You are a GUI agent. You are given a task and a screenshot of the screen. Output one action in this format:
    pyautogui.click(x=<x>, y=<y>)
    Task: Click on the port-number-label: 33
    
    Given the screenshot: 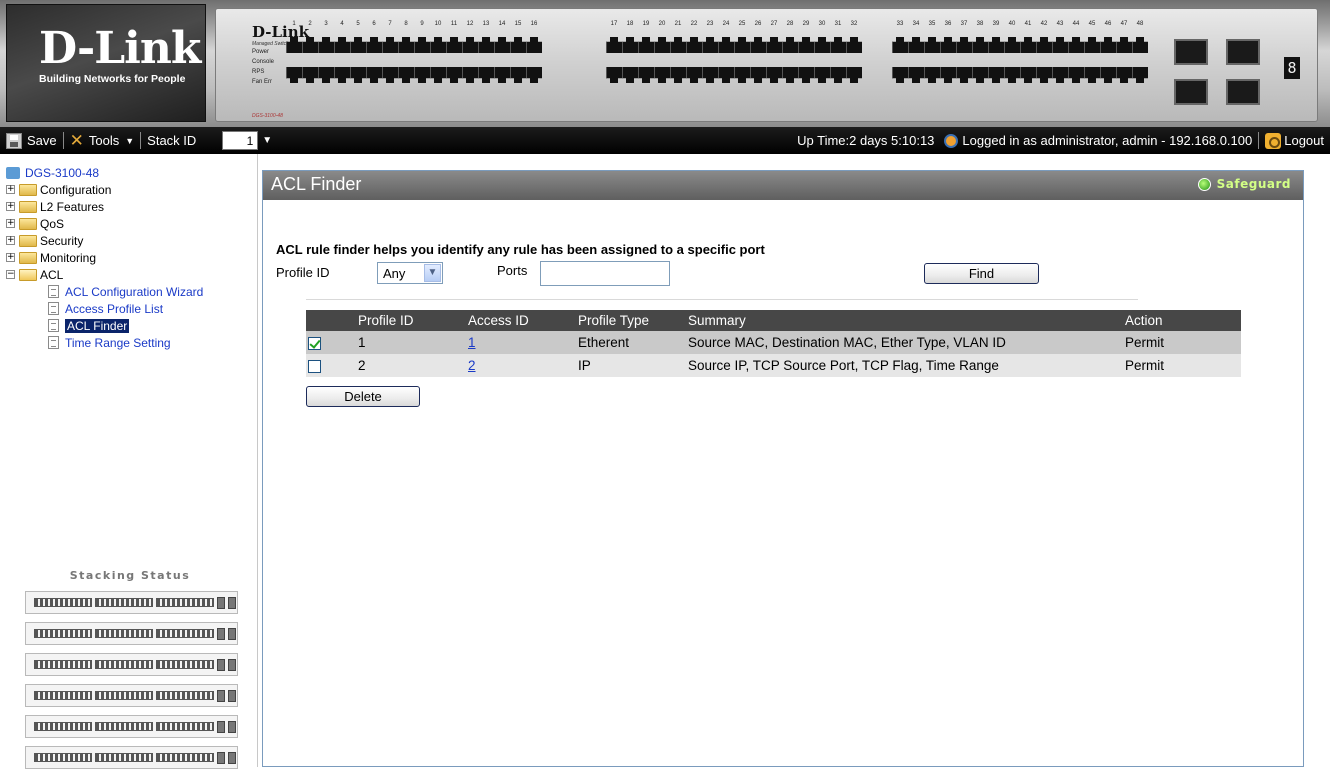 What is the action you would take?
    pyautogui.click(x=900, y=24)
    